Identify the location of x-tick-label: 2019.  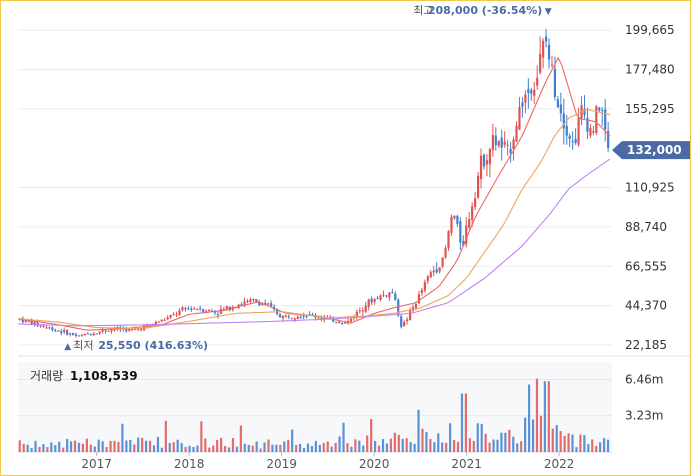
(281, 464).